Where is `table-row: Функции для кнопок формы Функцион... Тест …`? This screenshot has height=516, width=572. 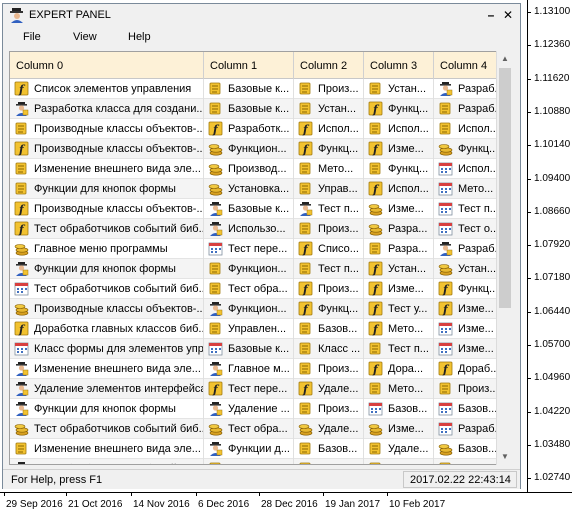
table-row: Функции для кнопок формы Функцион... Тест … is located at coordinates (259, 269).